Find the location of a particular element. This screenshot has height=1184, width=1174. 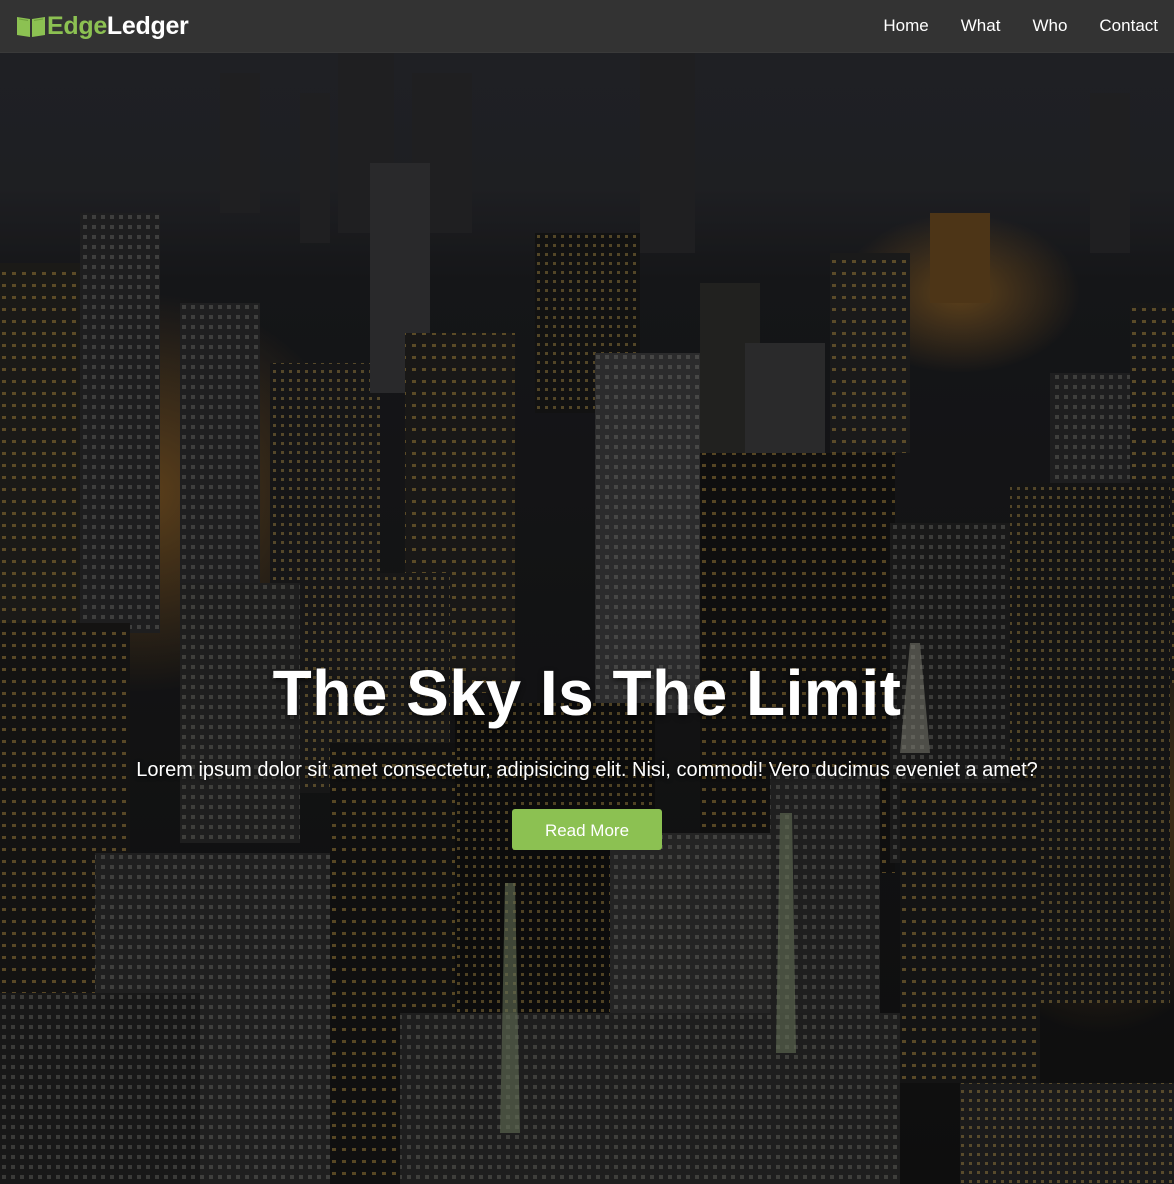

nav-item-who: Who is located at coordinates (1049, 26).